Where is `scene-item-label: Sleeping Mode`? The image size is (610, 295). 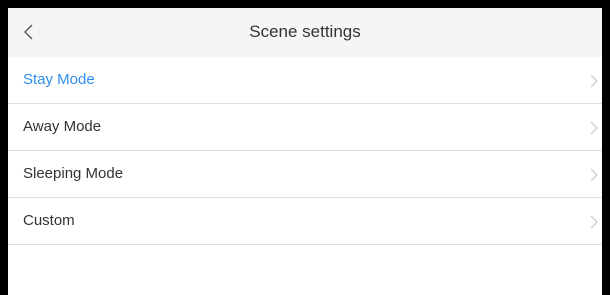 scene-item-label: Sleeping Mode is located at coordinates (73, 173).